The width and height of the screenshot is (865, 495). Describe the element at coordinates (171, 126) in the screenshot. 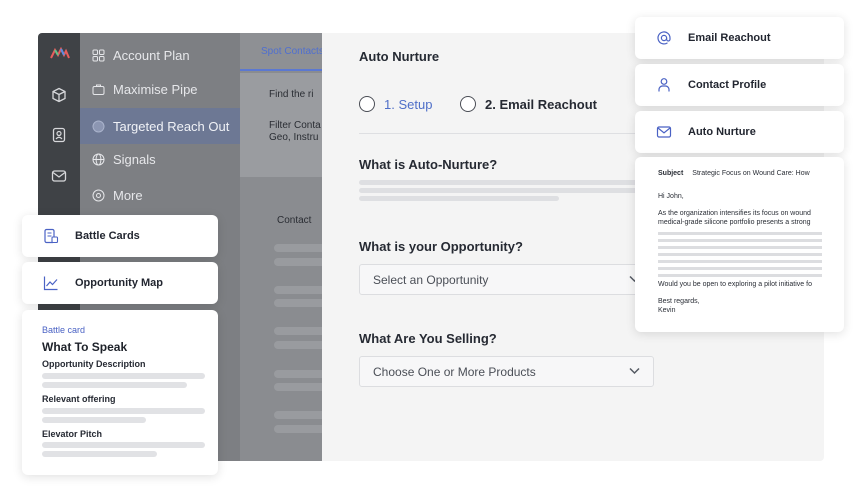

I see `sidebar-item-label: Targeted Reach Out` at that location.